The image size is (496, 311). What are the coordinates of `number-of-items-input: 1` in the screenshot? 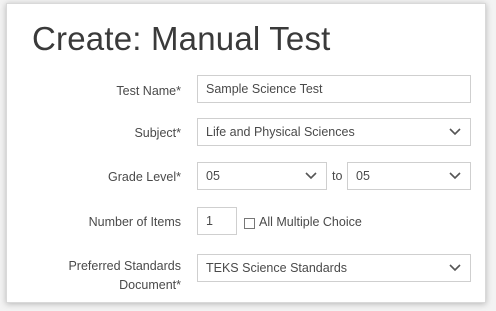 It's located at (217, 221).